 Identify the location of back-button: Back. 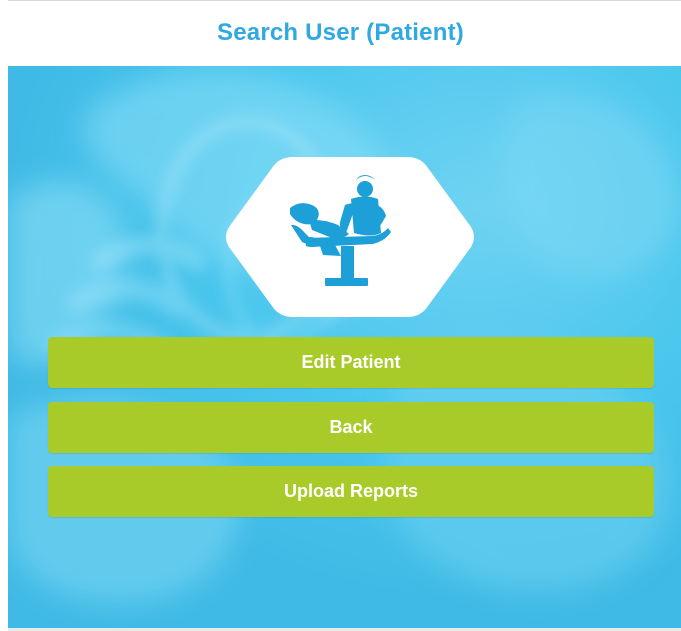
(351, 427).